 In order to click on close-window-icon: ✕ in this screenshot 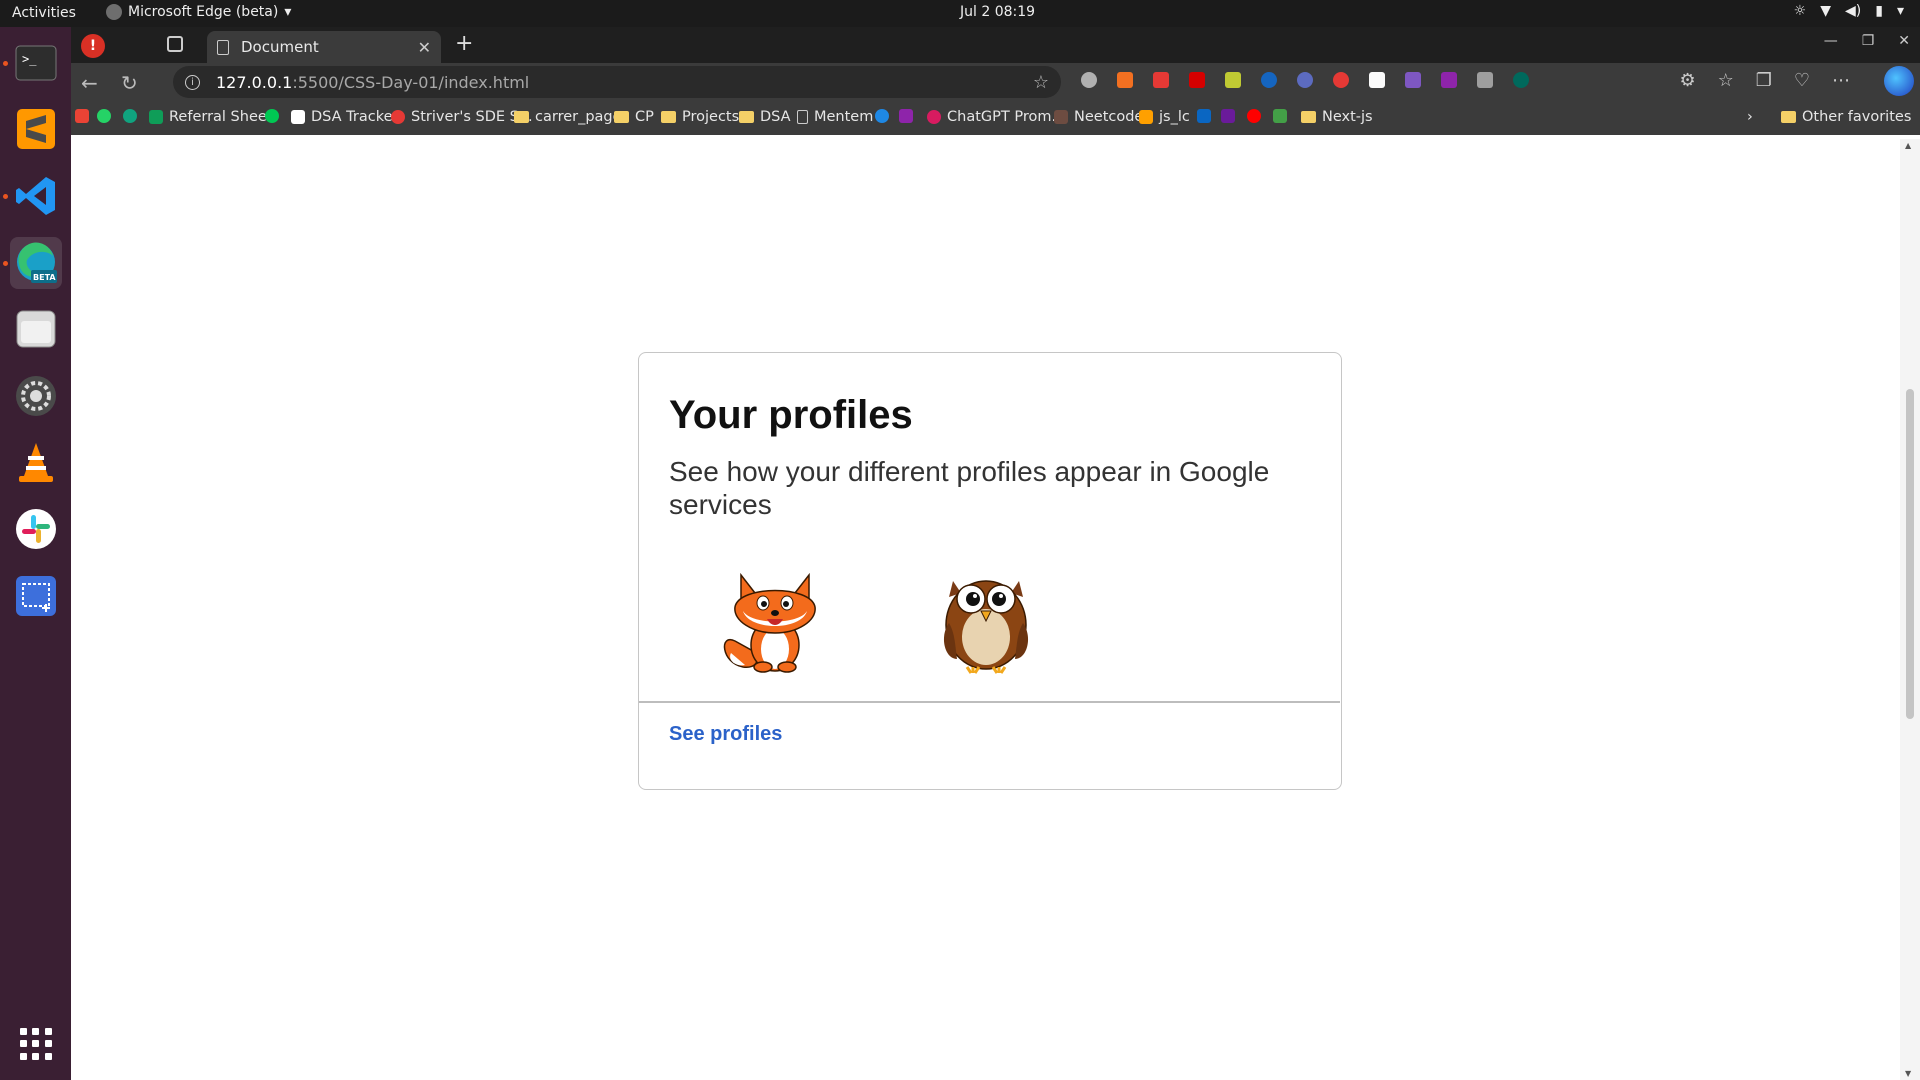, I will do `click(1904, 41)`.